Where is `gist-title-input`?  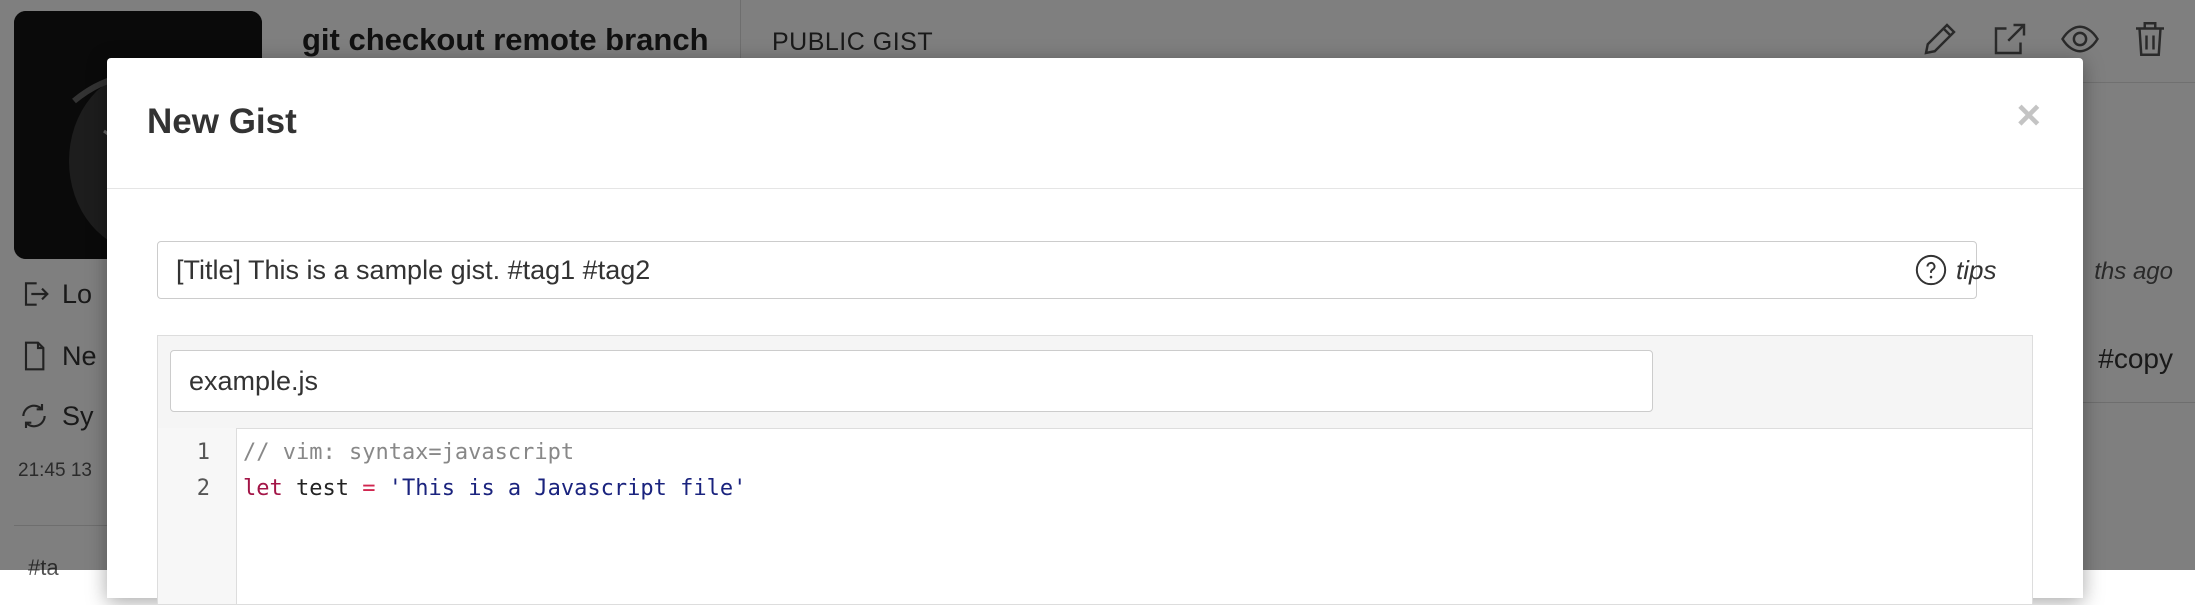
gist-title-input is located at coordinates (1067, 270).